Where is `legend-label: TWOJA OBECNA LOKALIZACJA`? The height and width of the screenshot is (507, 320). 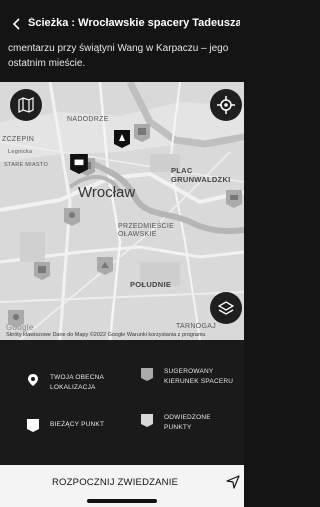 legend-label: TWOJA OBECNA LOKALIZACJA is located at coordinates (77, 382).